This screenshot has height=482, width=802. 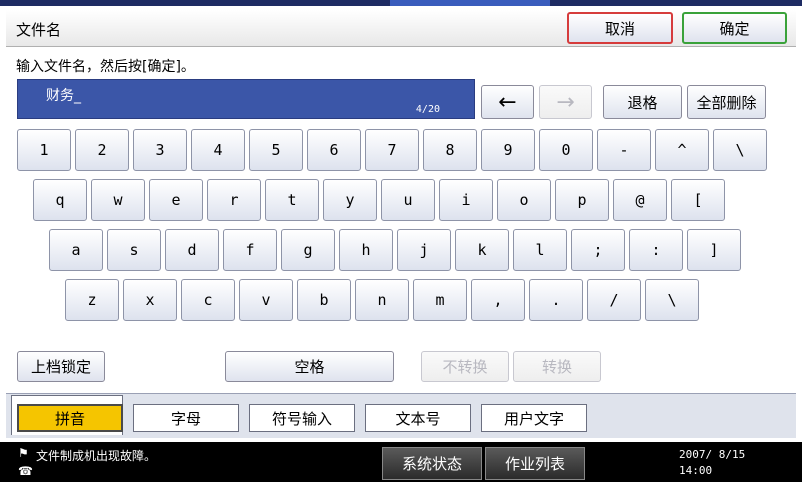 What do you see at coordinates (309, 366) in the screenshot?
I see `space-button: 空格` at bounding box center [309, 366].